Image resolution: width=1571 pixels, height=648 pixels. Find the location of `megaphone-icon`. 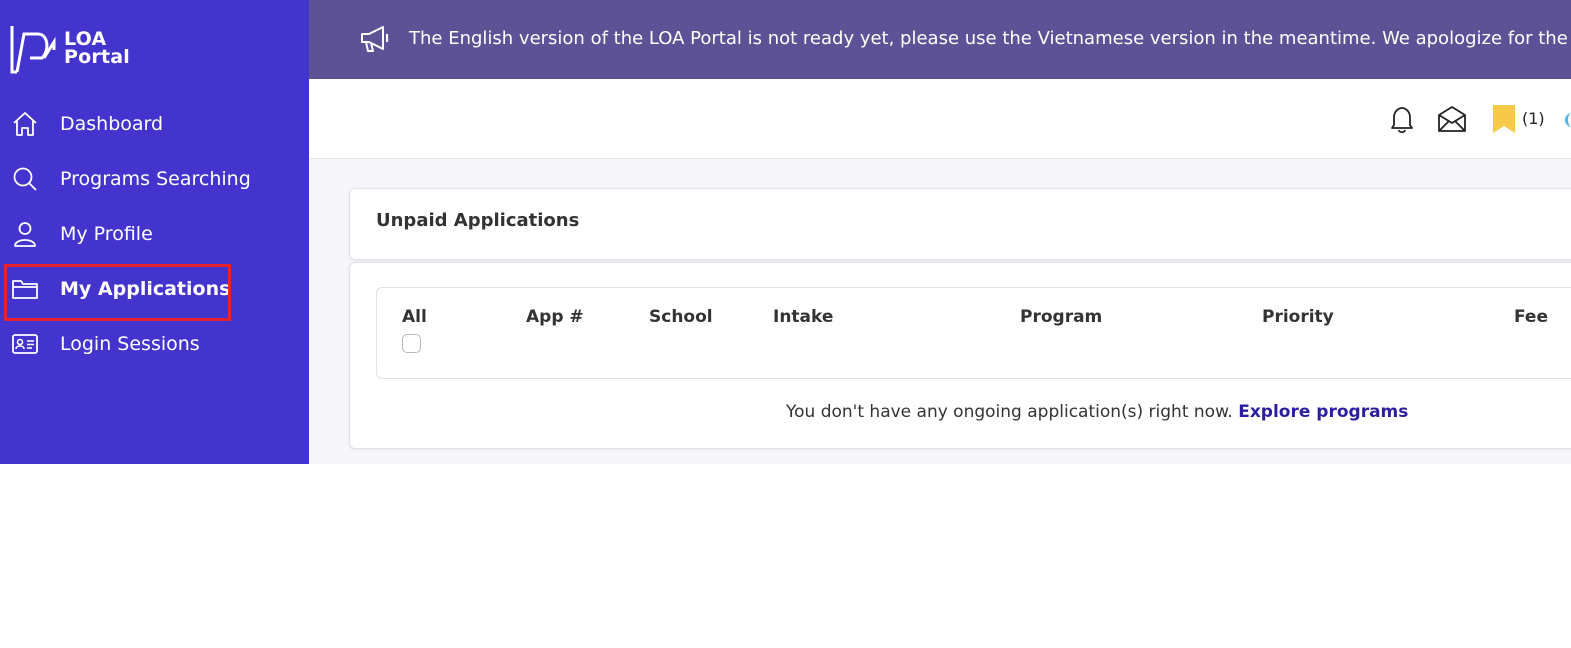

megaphone-icon is located at coordinates (376, 41).